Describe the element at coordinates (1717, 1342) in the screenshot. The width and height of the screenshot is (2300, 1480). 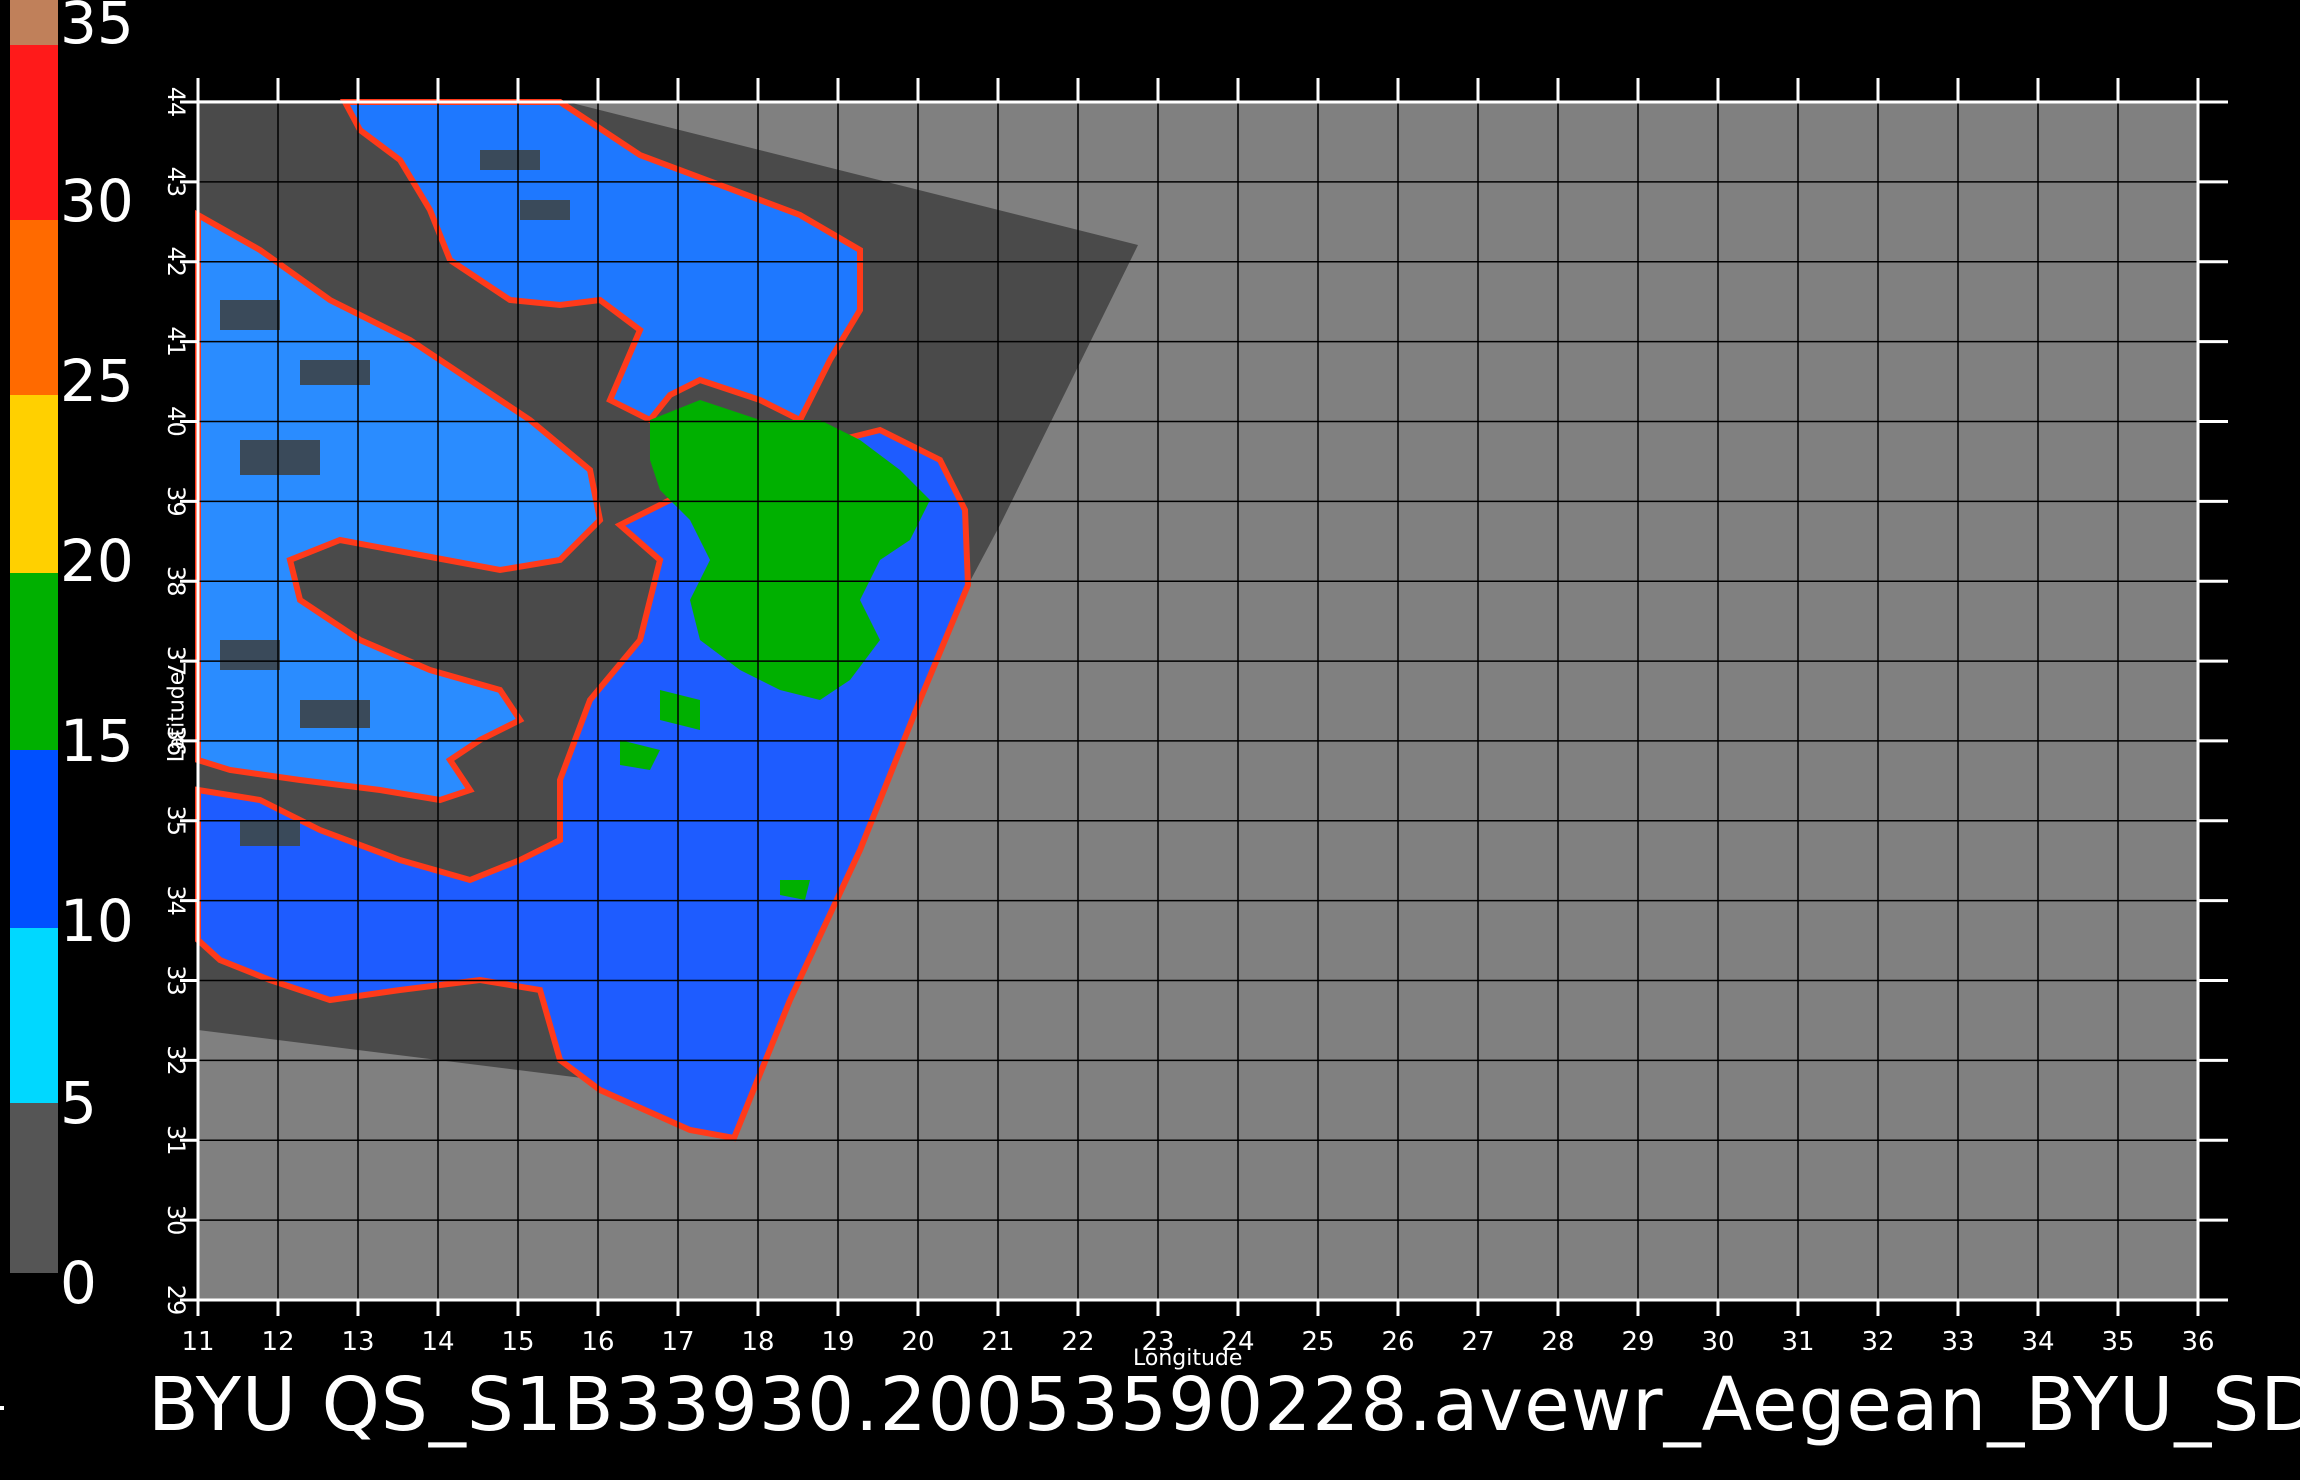
I see `x-tick-label-30: 30` at that location.